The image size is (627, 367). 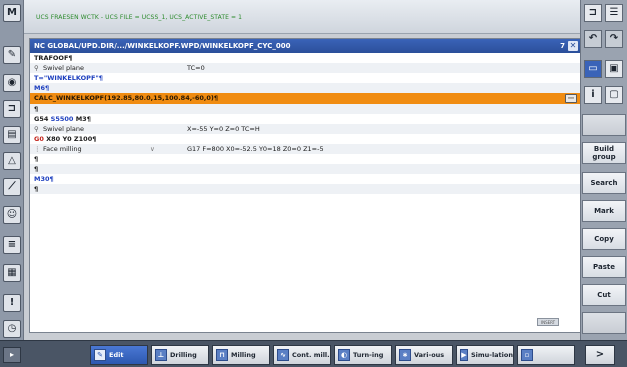 I want to click on settings-icon: ◉, so click(x=12, y=83).